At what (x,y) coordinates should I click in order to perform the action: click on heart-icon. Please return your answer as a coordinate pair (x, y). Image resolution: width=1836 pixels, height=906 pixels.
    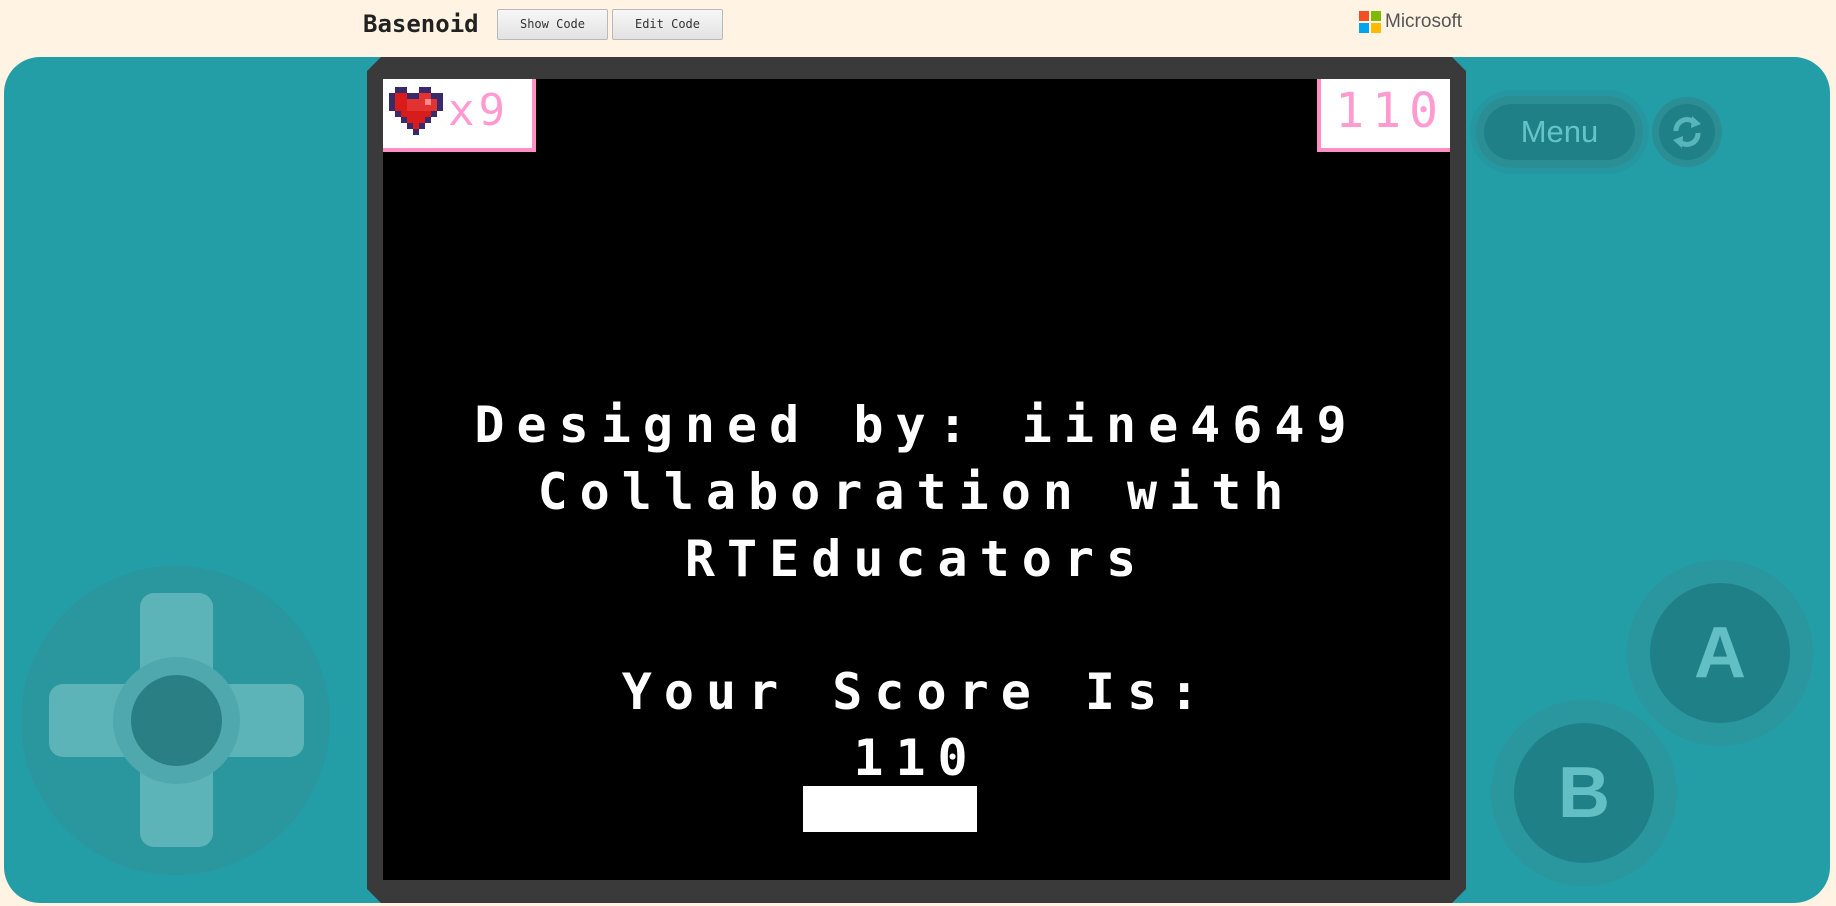
    Looking at the image, I should click on (416, 111).